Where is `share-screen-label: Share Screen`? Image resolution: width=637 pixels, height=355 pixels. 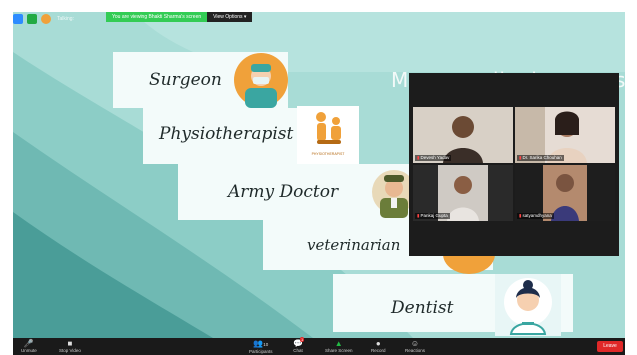 share-screen-label: Share Screen is located at coordinates (339, 350).